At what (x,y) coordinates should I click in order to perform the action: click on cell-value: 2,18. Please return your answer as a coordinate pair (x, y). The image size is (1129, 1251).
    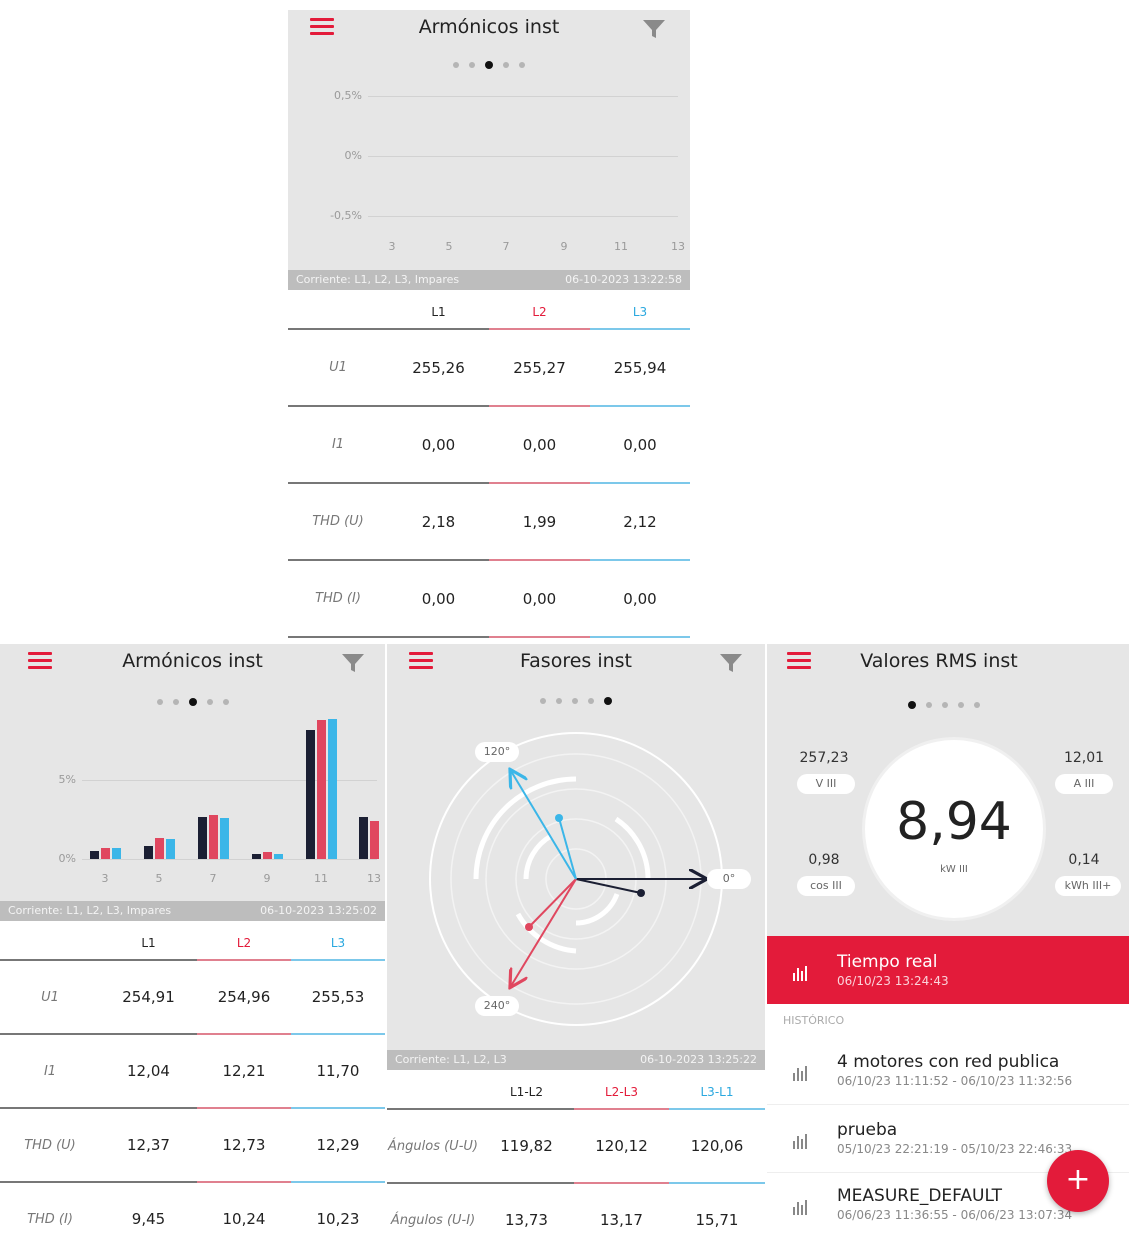
    Looking at the image, I should click on (438, 522).